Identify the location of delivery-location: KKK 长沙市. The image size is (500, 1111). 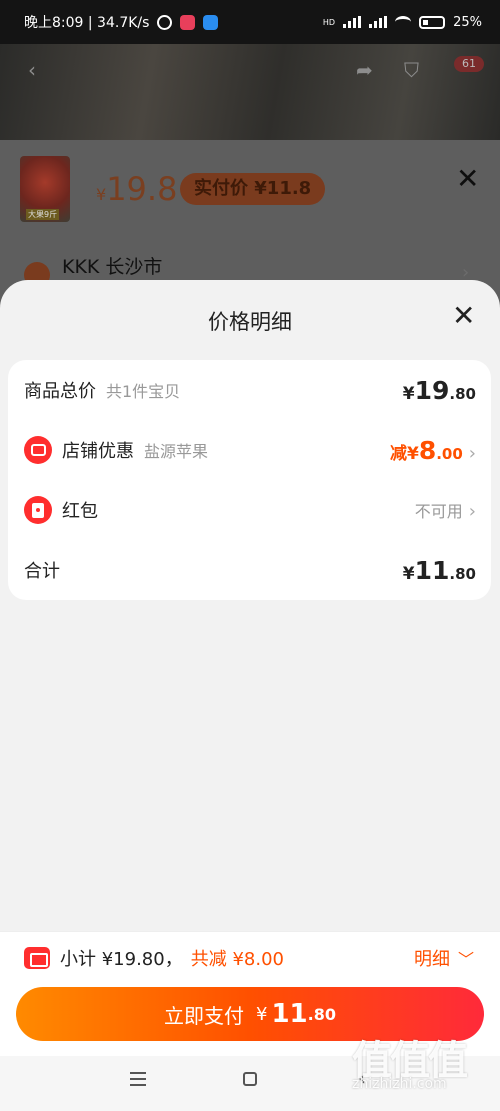
(112, 267).